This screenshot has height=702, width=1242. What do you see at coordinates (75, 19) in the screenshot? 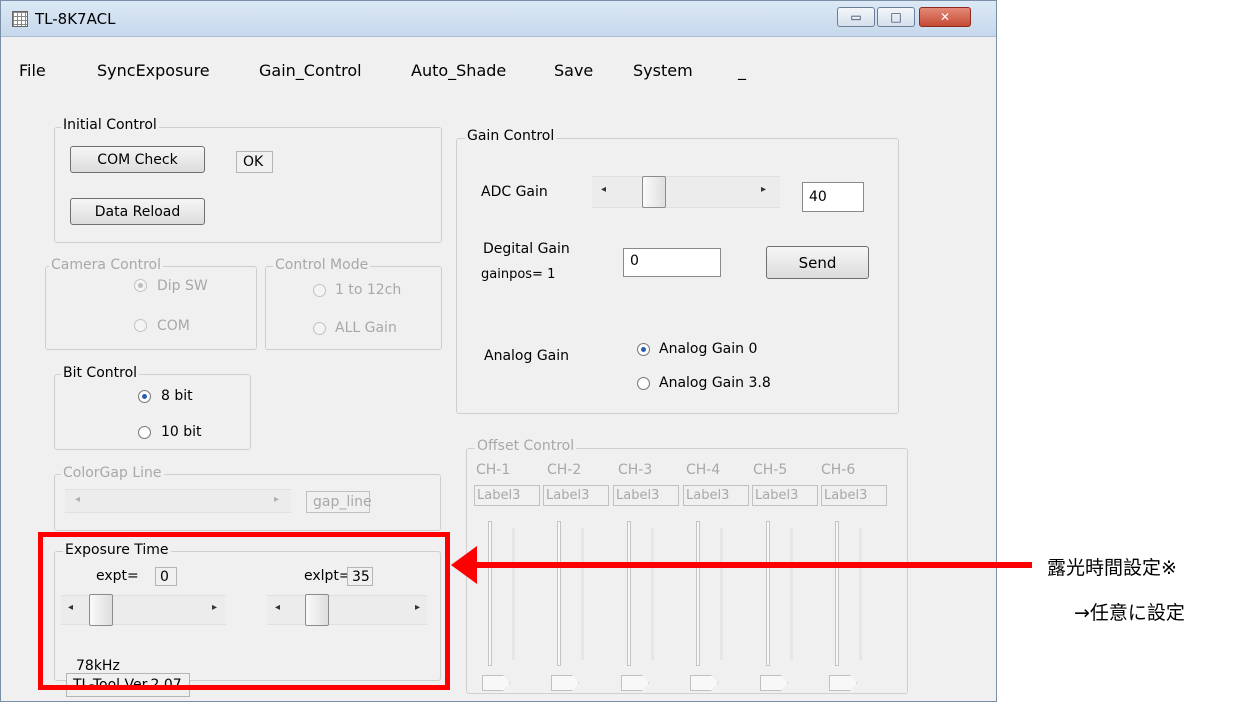
I see `window-title: TL-8K7ACL` at bounding box center [75, 19].